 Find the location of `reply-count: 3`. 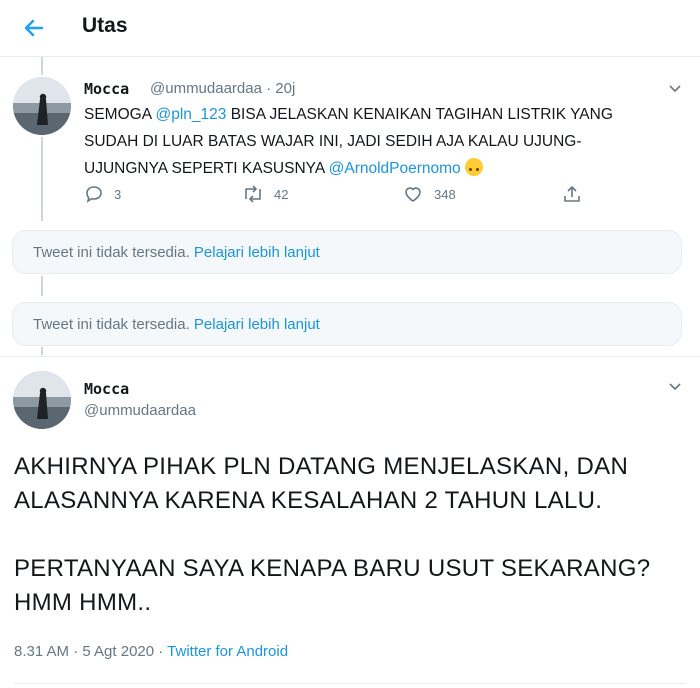

reply-count: 3 is located at coordinates (118, 194).